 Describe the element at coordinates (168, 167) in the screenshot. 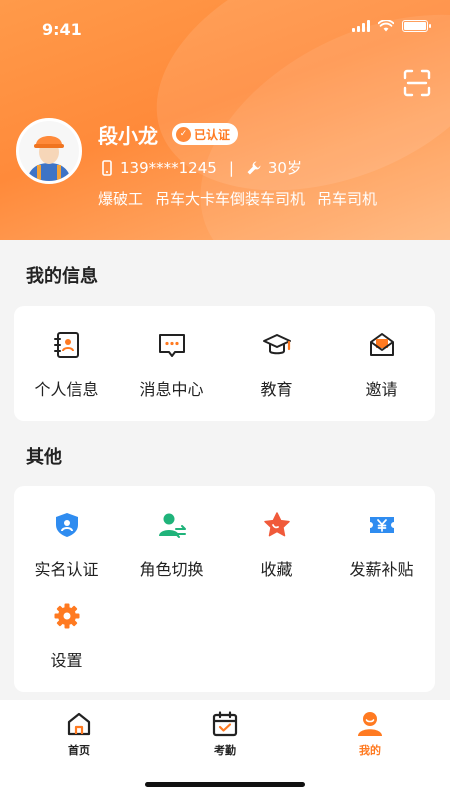

I see `phone-number: 139****1245` at that location.